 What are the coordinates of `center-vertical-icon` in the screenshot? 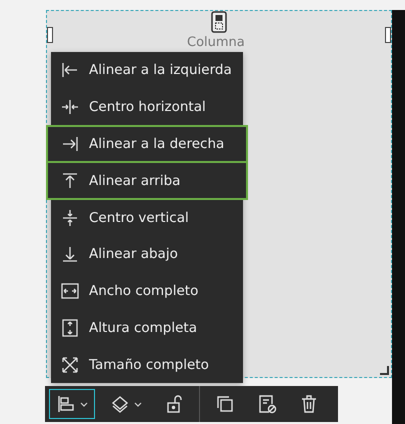 It's located at (70, 217).